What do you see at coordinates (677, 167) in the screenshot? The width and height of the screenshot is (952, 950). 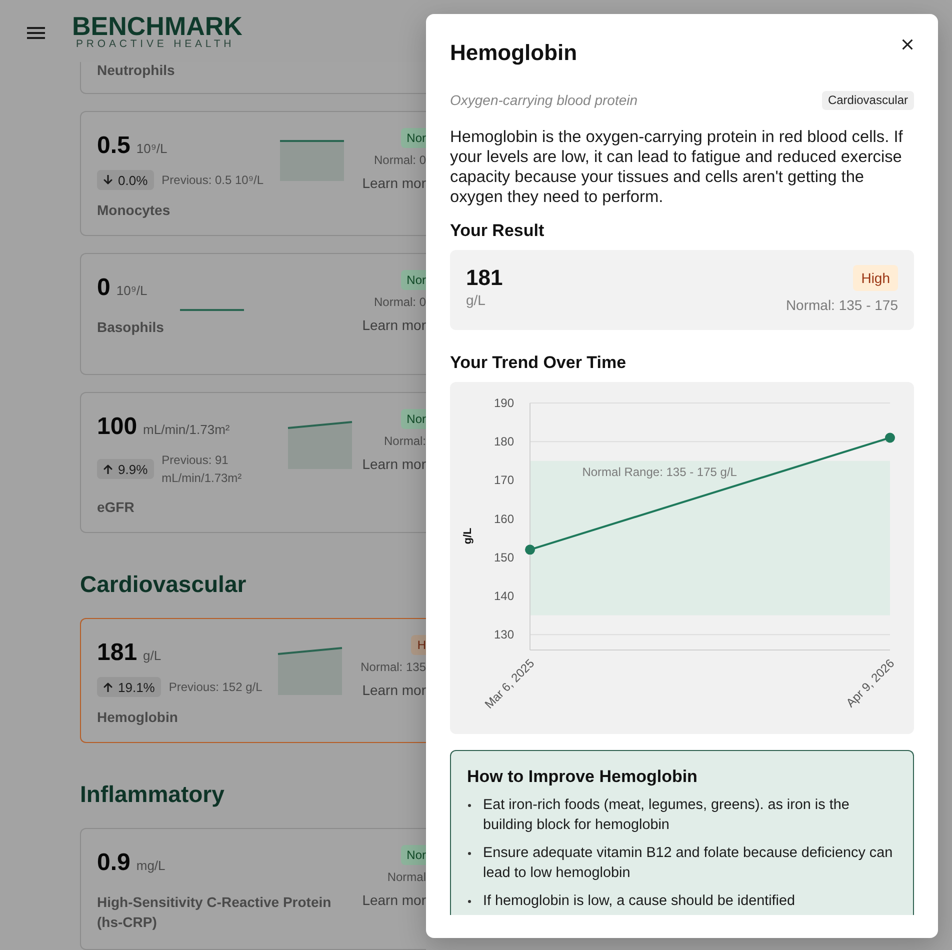 I see `description-text: Hemoglobin is the oxygen-carrying protein in red blood cells. If your levels are low, it can lead to fatigue and reduced exercise capacity because your tissues and cells aren't getting the oxygen they need to perform.` at bounding box center [677, 167].